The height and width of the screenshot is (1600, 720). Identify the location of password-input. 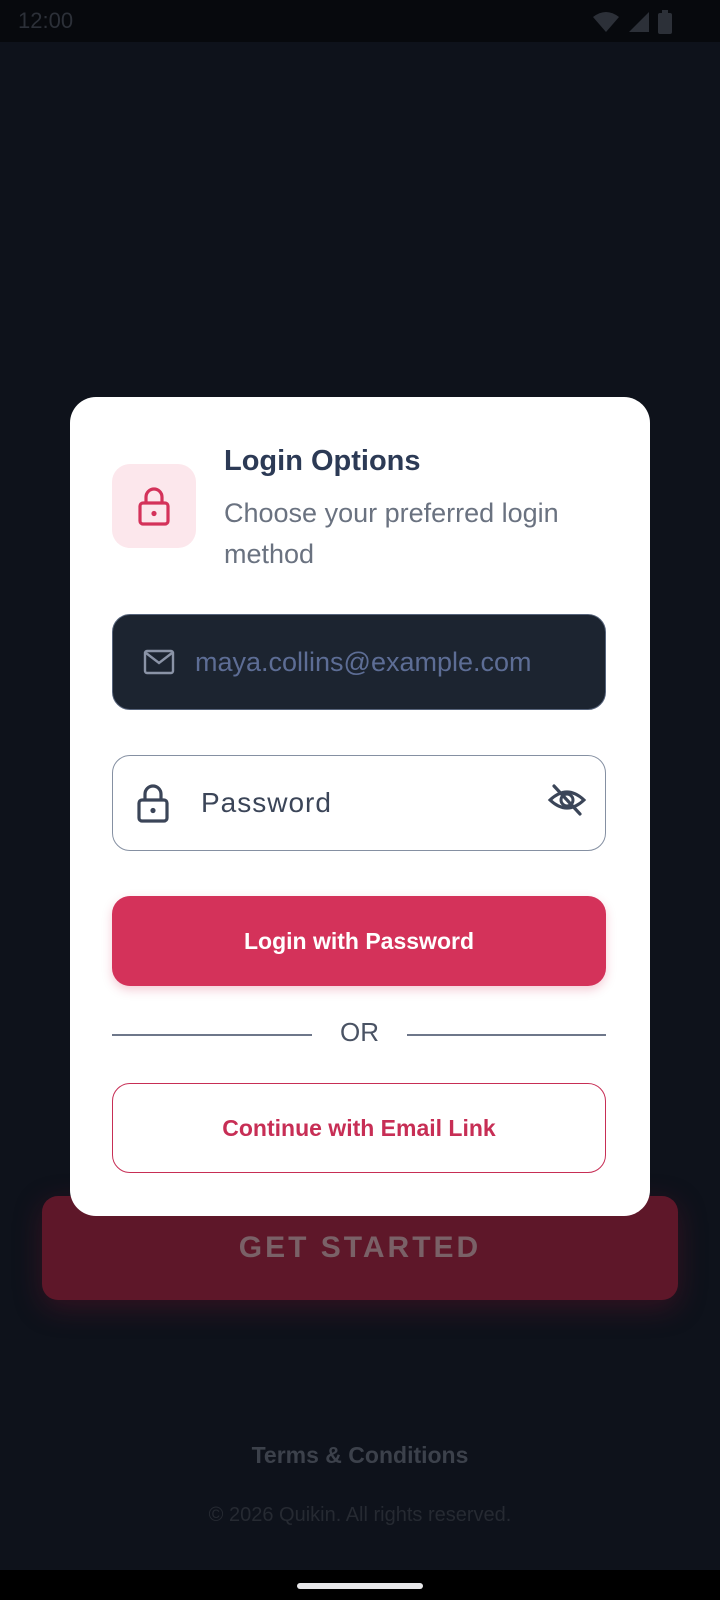
(366, 803).